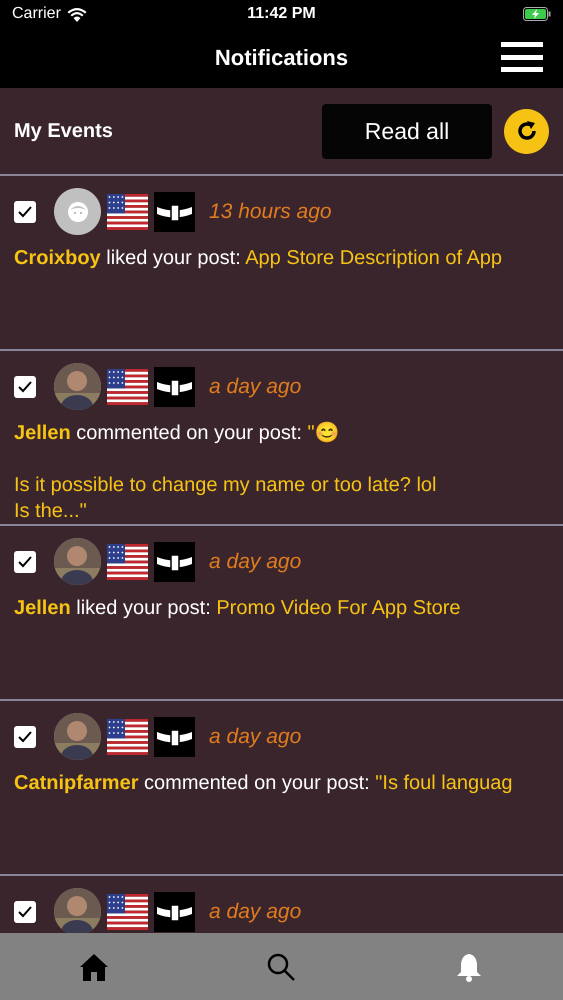 The height and width of the screenshot is (1000, 563). Describe the element at coordinates (469, 967) in the screenshot. I see `bell-icon` at that location.